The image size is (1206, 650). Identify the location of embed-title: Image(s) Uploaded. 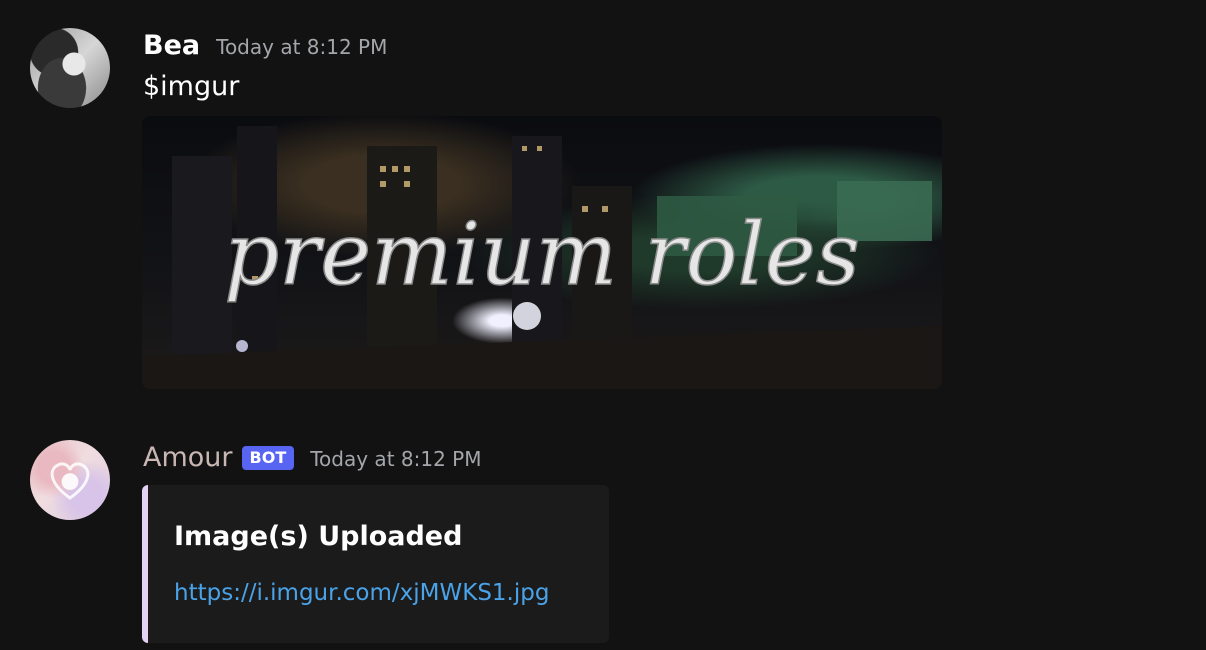
(318, 536).